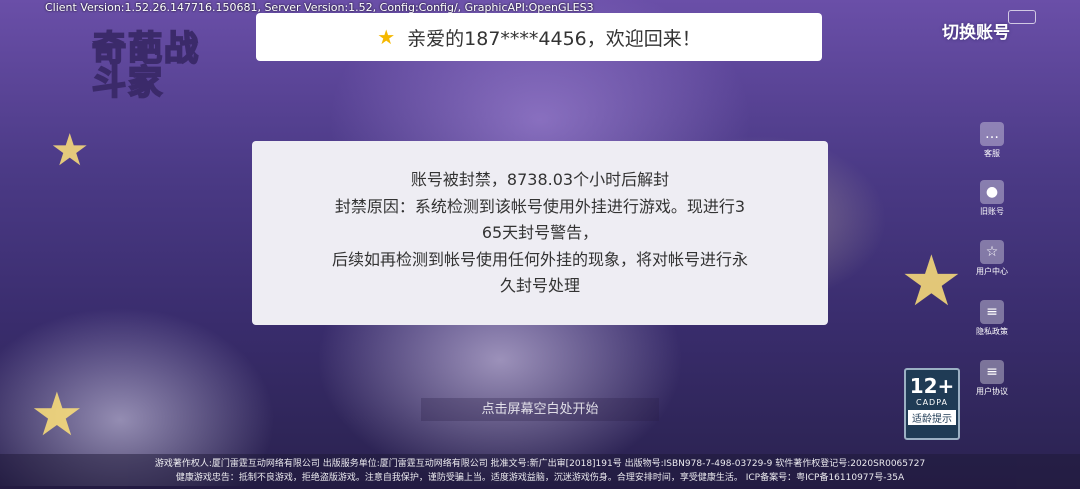 The width and height of the screenshot is (1080, 489). I want to click on ban-warning-text: 后续如再检测到帐号使用任何外挂的现象，将对帐号进行永, so click(539, 259).